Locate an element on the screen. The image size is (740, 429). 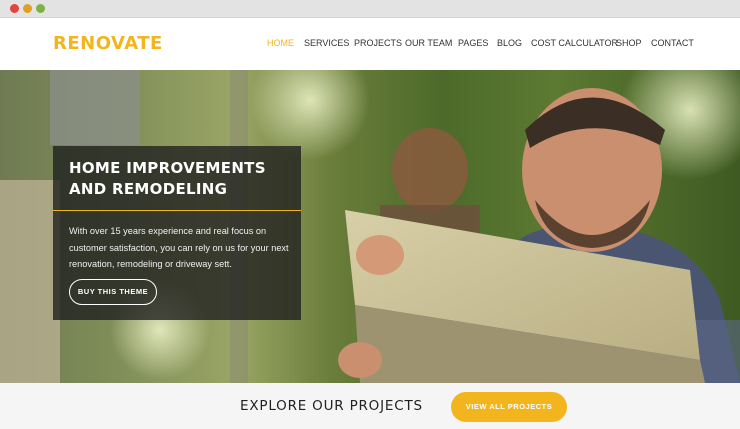
nav-item-projects: PROJECTS is located at coordinates (378, 43).